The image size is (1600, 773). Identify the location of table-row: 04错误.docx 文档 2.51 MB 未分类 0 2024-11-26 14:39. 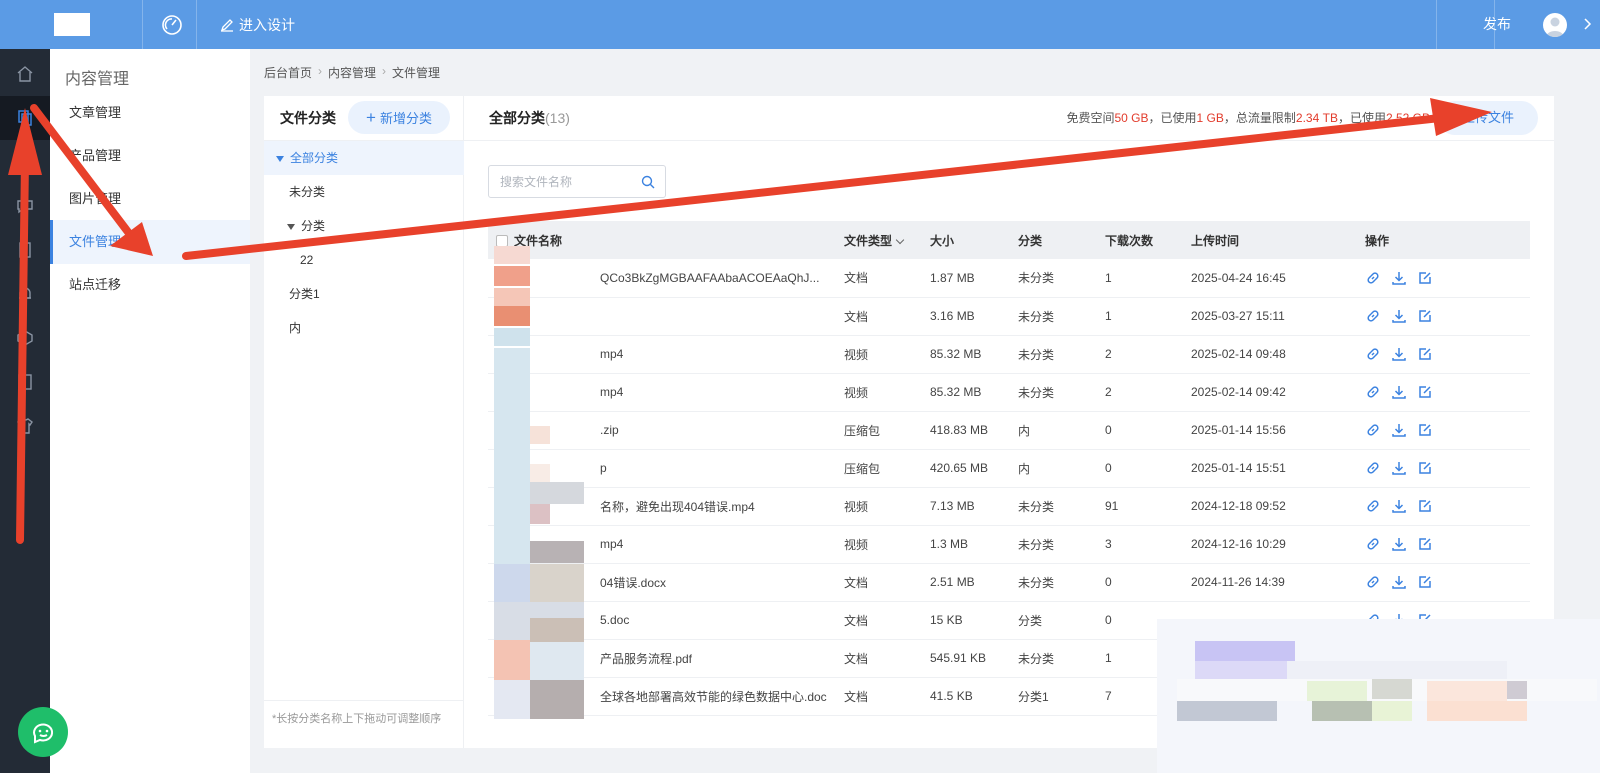
(1009, 582).